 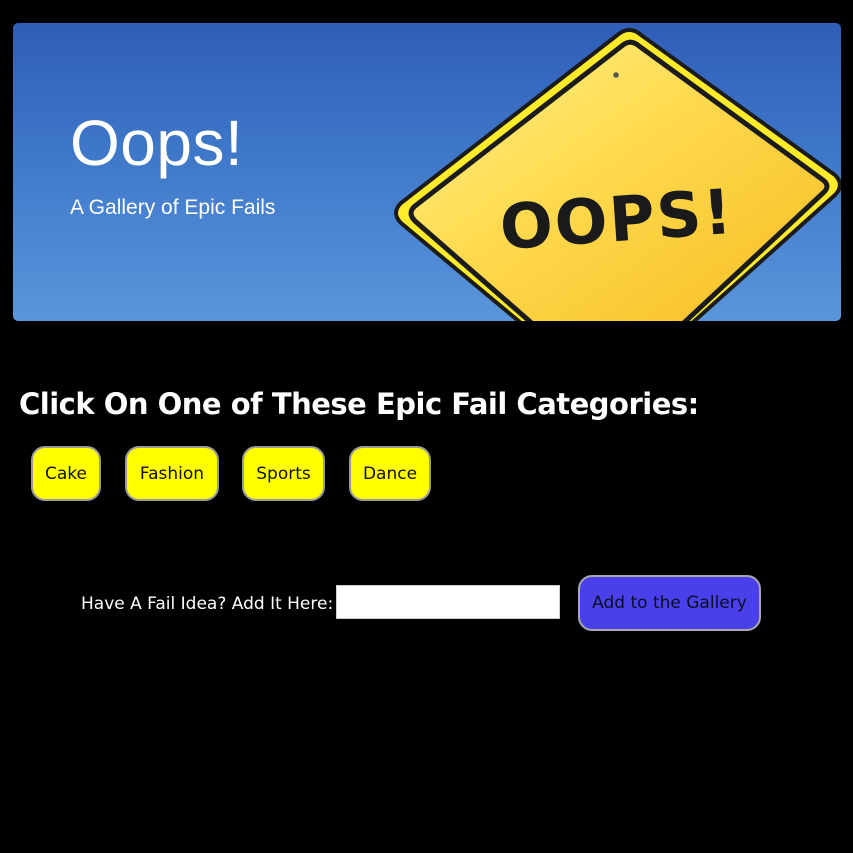 I want to click on add-idea-label: Have A Fail Idea? Add It Here:, so click(x=207, y=604).